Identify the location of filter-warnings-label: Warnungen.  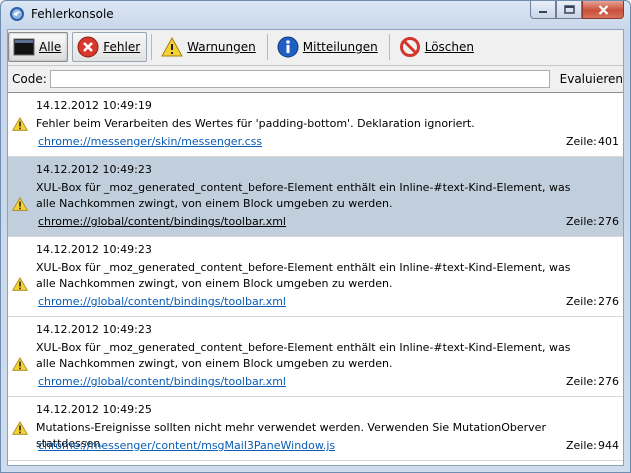
(221, 47).